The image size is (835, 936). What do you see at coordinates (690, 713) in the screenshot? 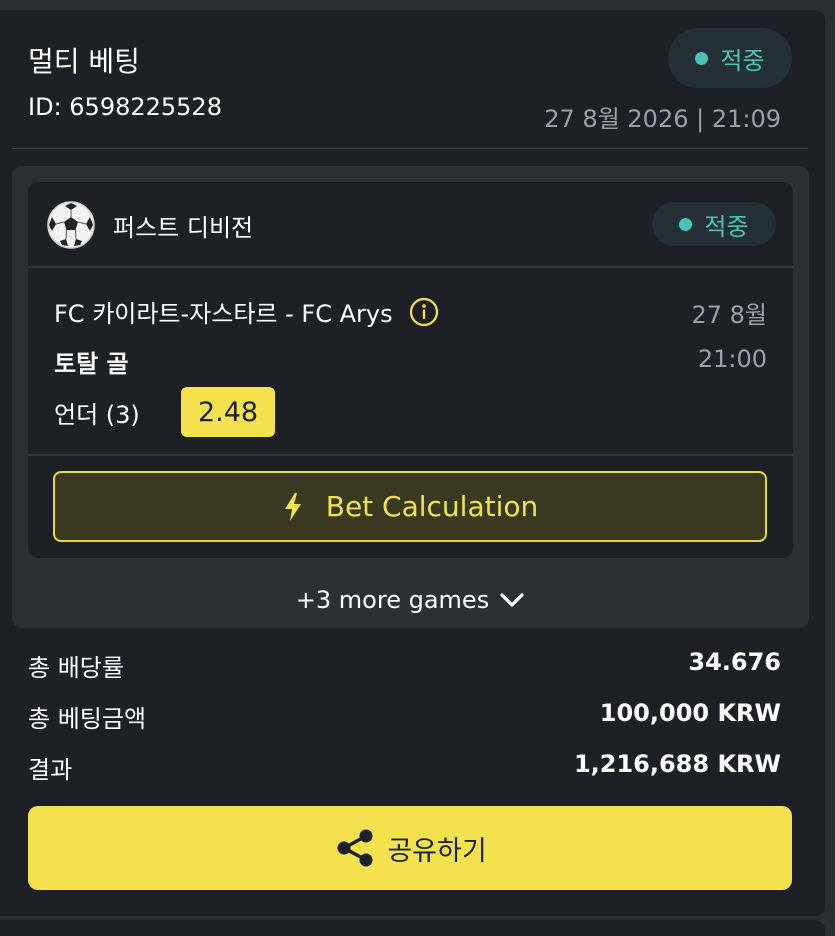
I see `total-stake-value: 100,000 KRW` at bounding box center [690, 713].